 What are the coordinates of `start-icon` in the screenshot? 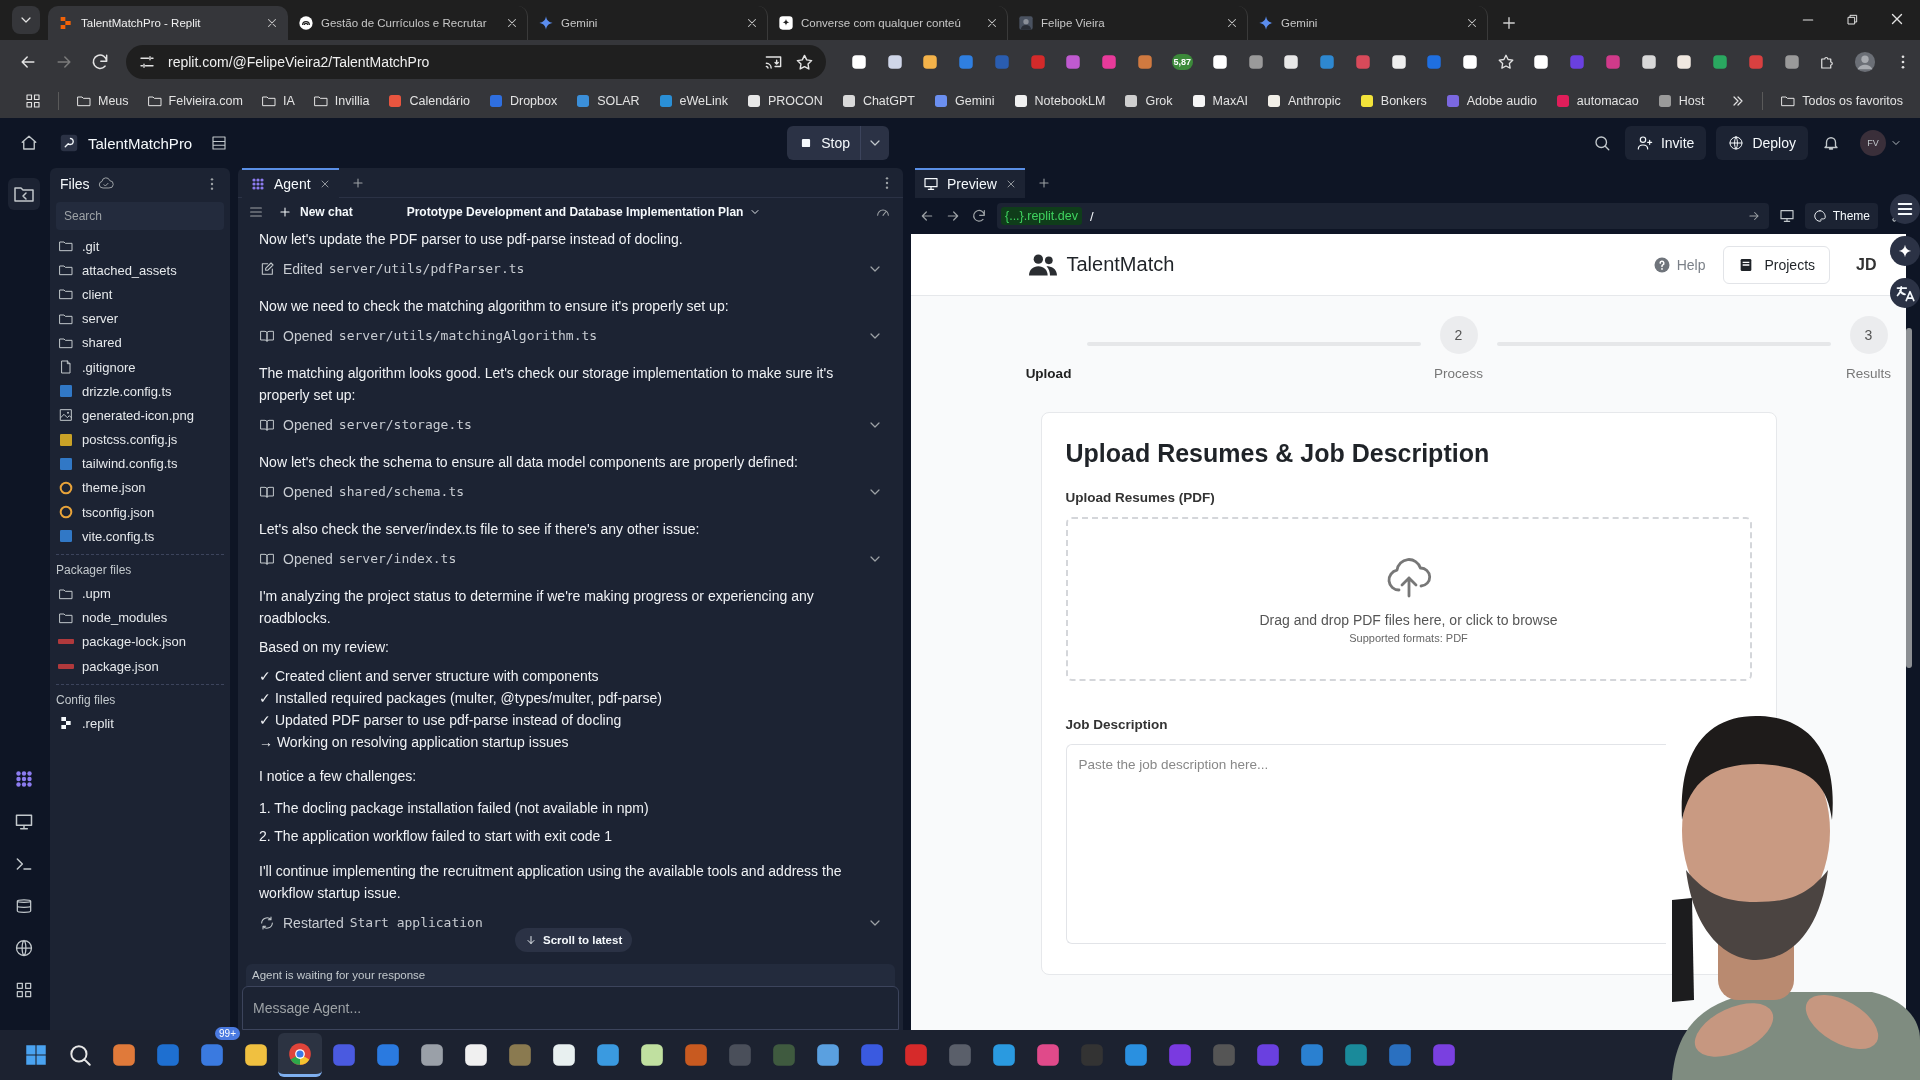 It's located at (36, 1055).